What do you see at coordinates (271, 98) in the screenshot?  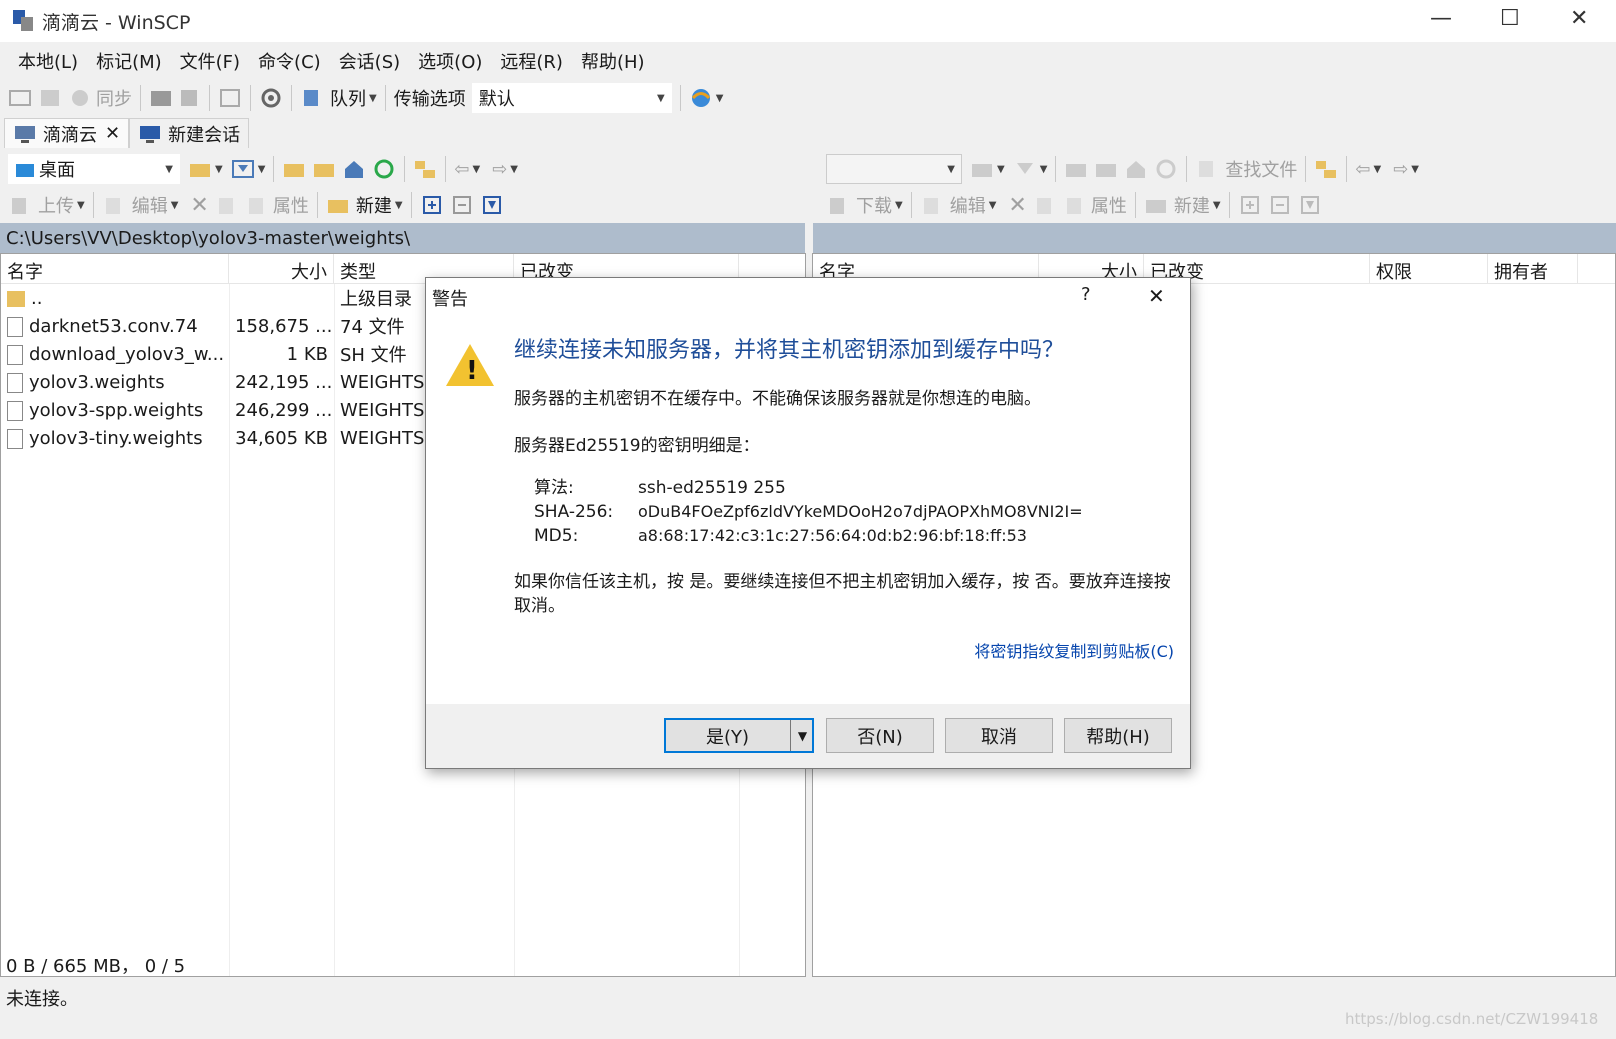 I see `gear-icon` at bounding box center [271, 98].